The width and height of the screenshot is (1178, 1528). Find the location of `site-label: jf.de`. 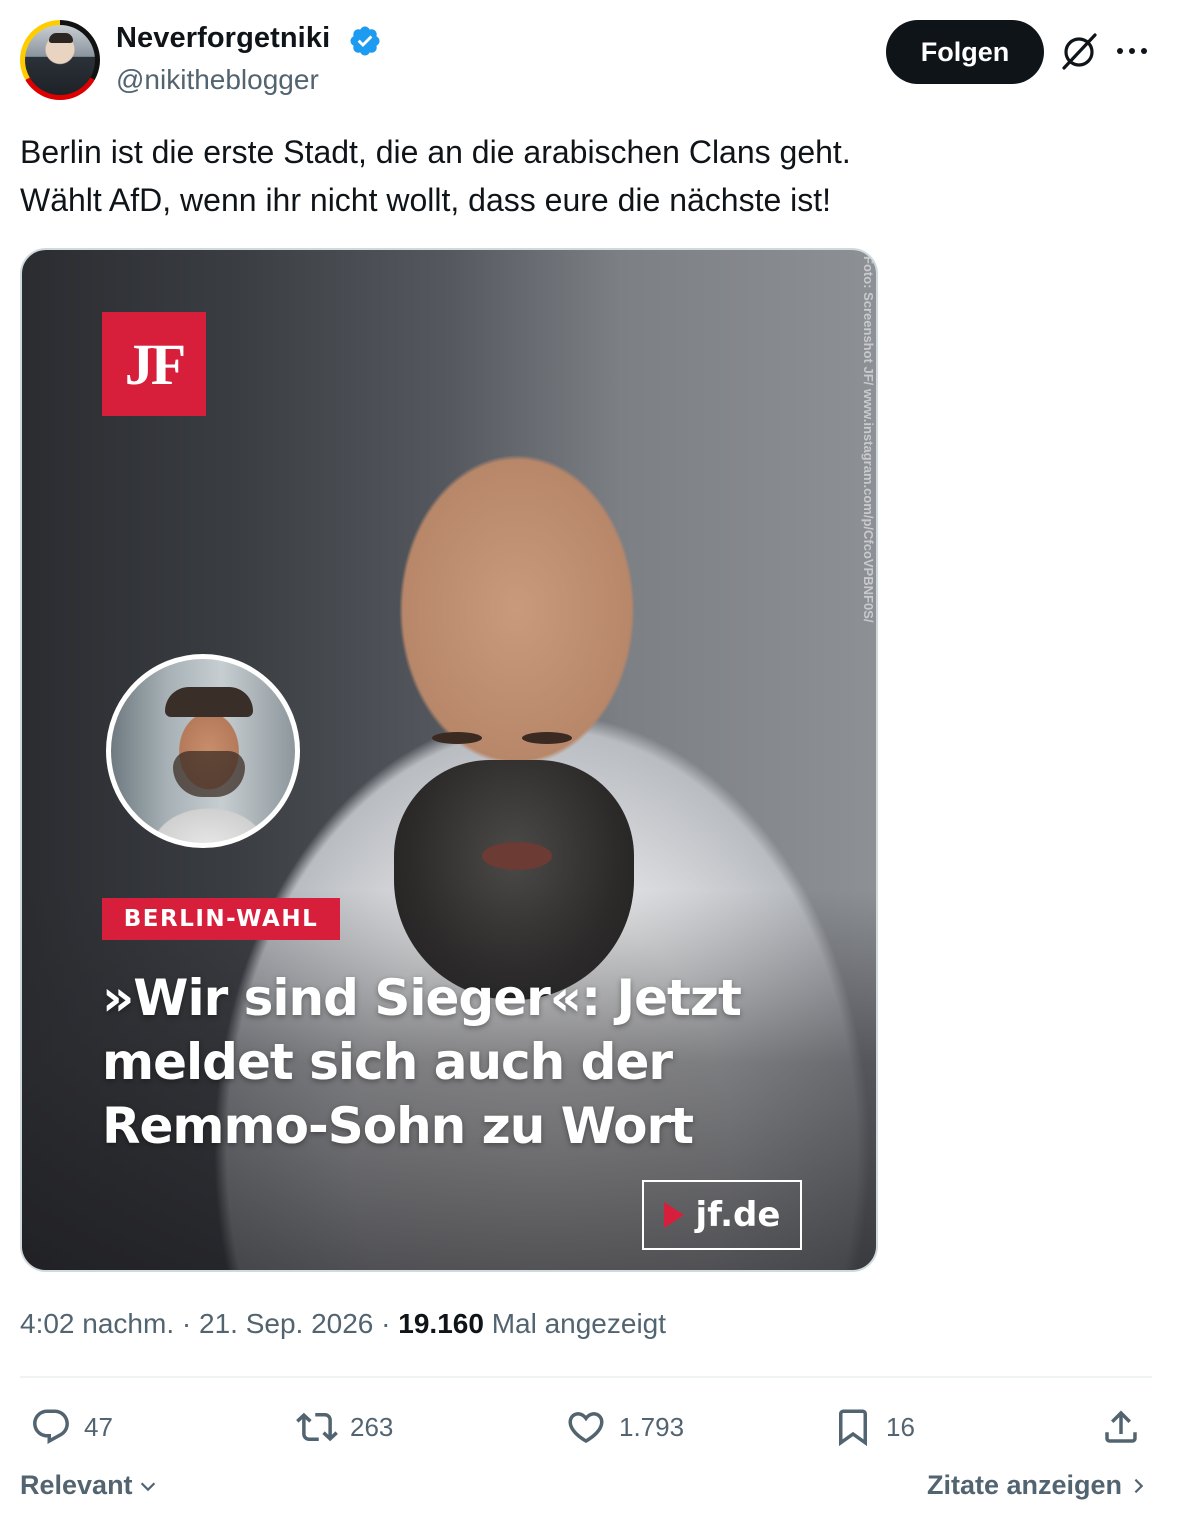

site-label: jf.de is located at coordinates (722, 1215).